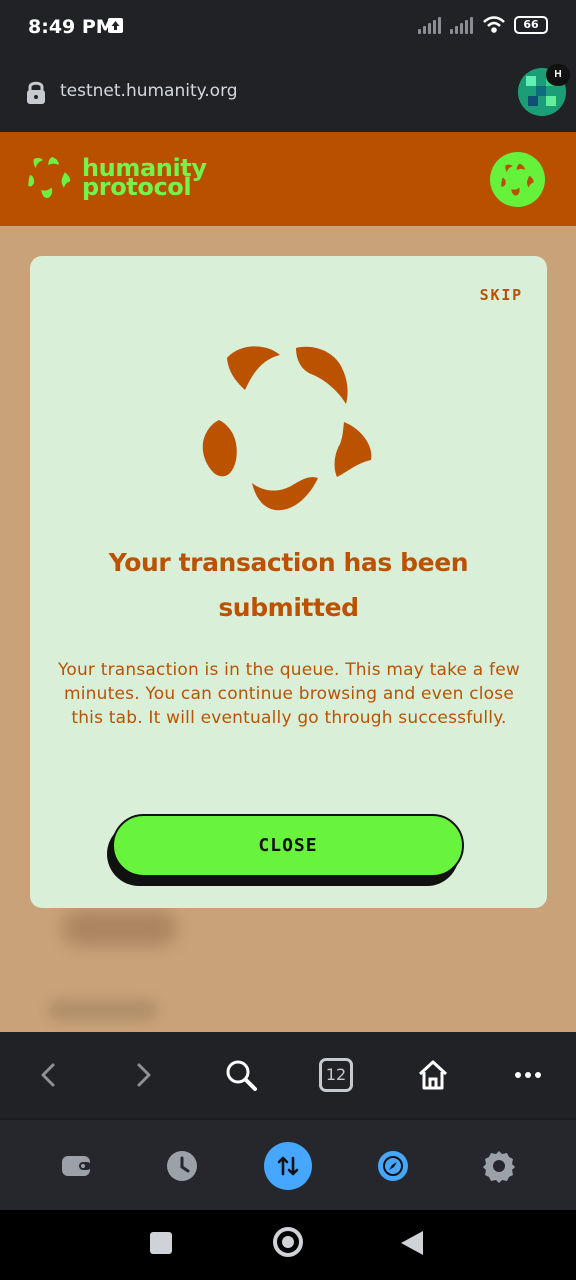  Describe the element at coordinates (494, 24) in the screenshot. I see `wifi-icon` at that location.